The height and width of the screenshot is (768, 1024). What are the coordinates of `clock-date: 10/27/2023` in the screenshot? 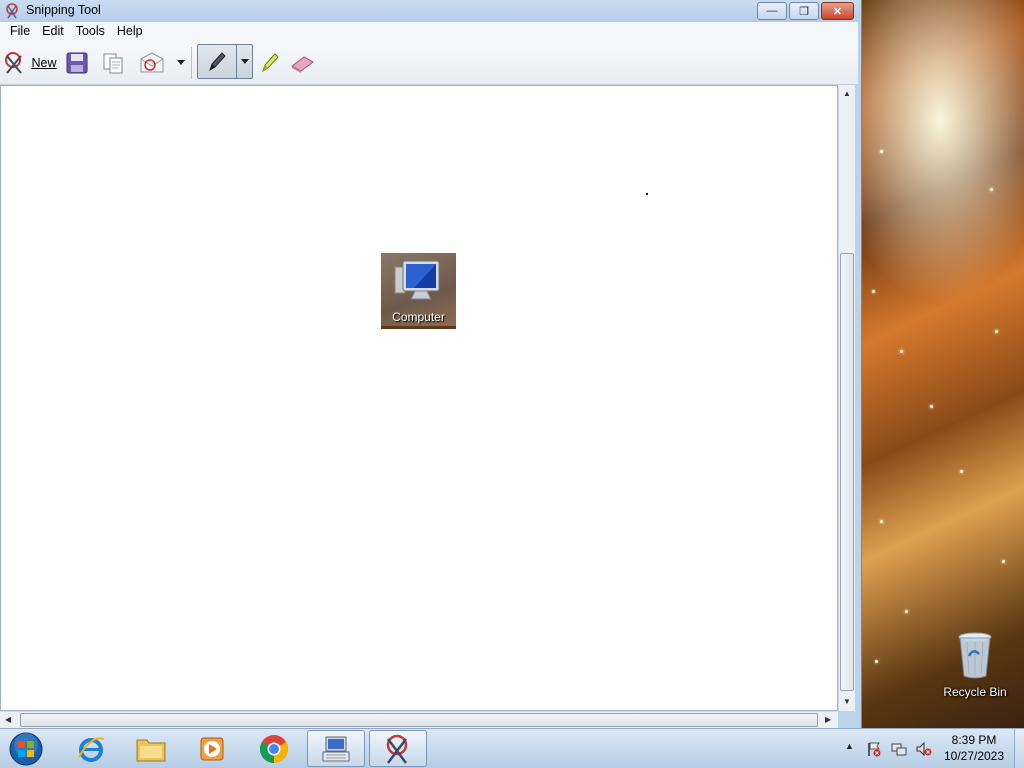 It's located at (974, 756).